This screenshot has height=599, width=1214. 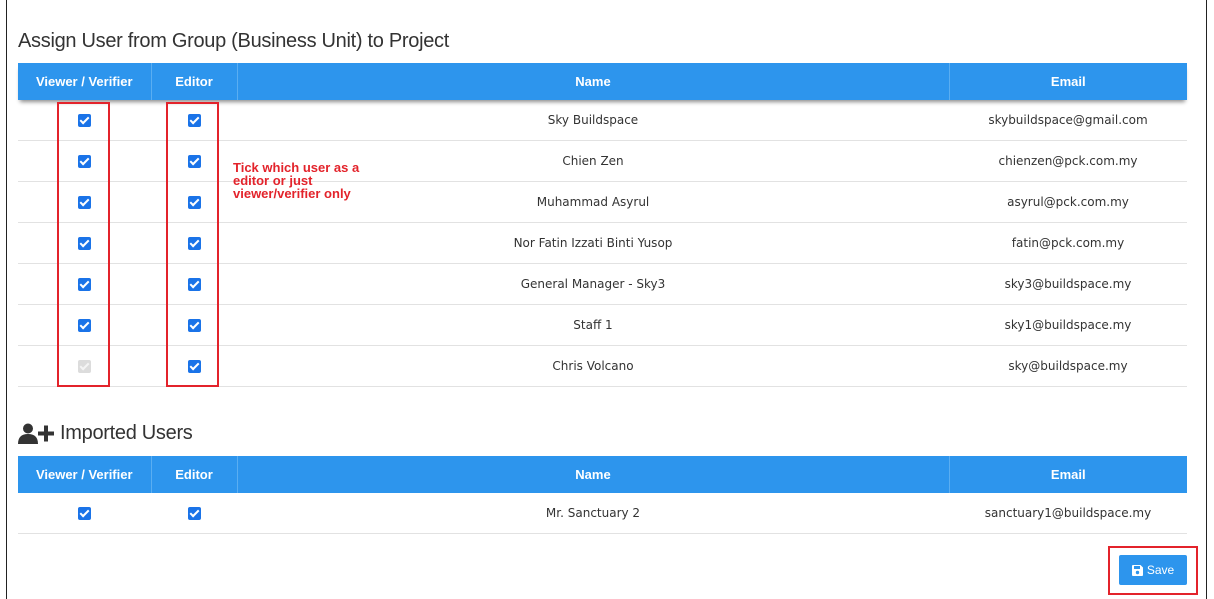 What do you see at coordinates (1068, 161) in the screenshot?
I see `user-email-cell: chienzen@pck.com.my` at bounding box center [1068, 161].